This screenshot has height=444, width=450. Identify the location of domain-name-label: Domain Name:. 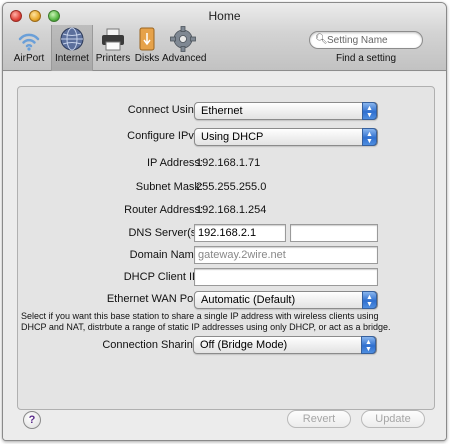
(166, 255).